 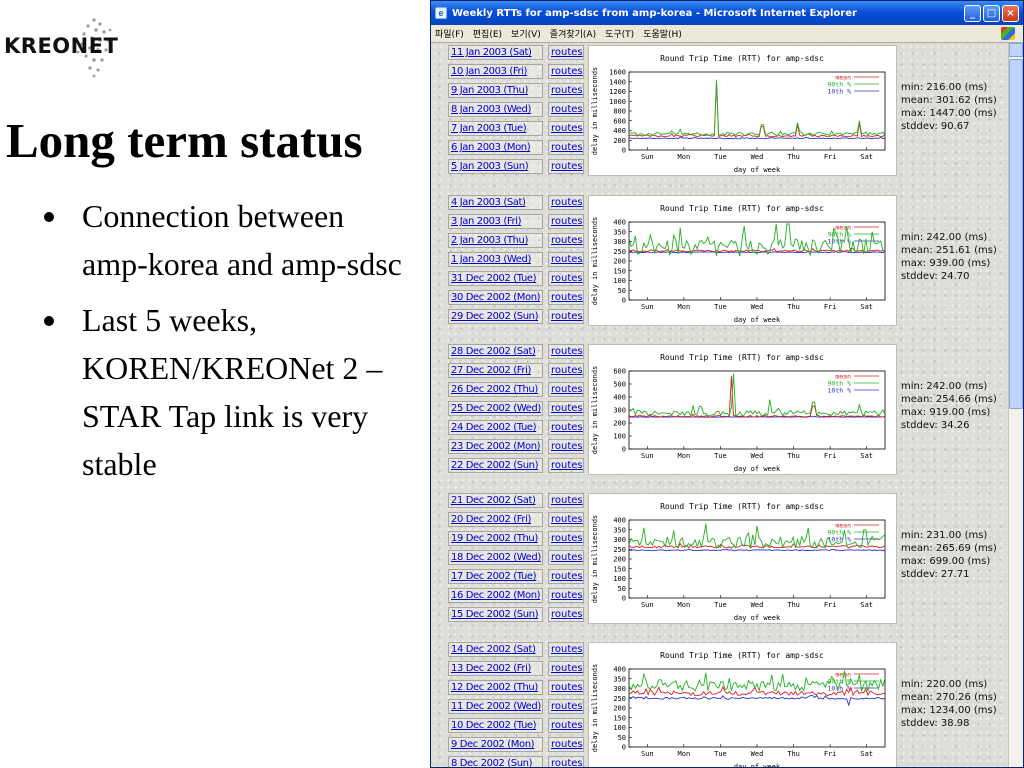 What do you see at coordinates (495, 687) in the screenshot?
I see `day-link: 12 Dec 2002 (Thu)` at bounding box center [495, 687].